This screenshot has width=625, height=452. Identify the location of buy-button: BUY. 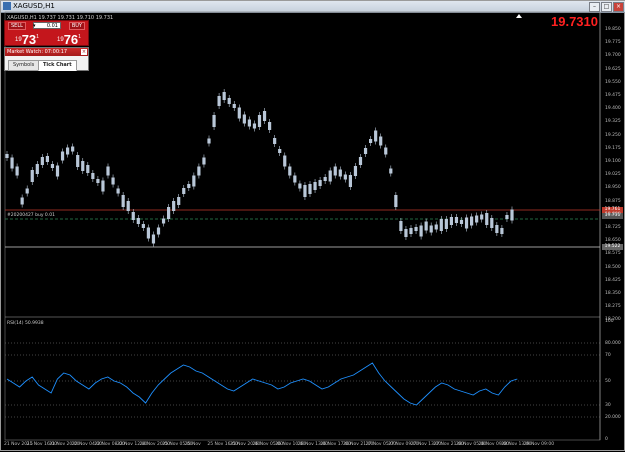
(76, 26).